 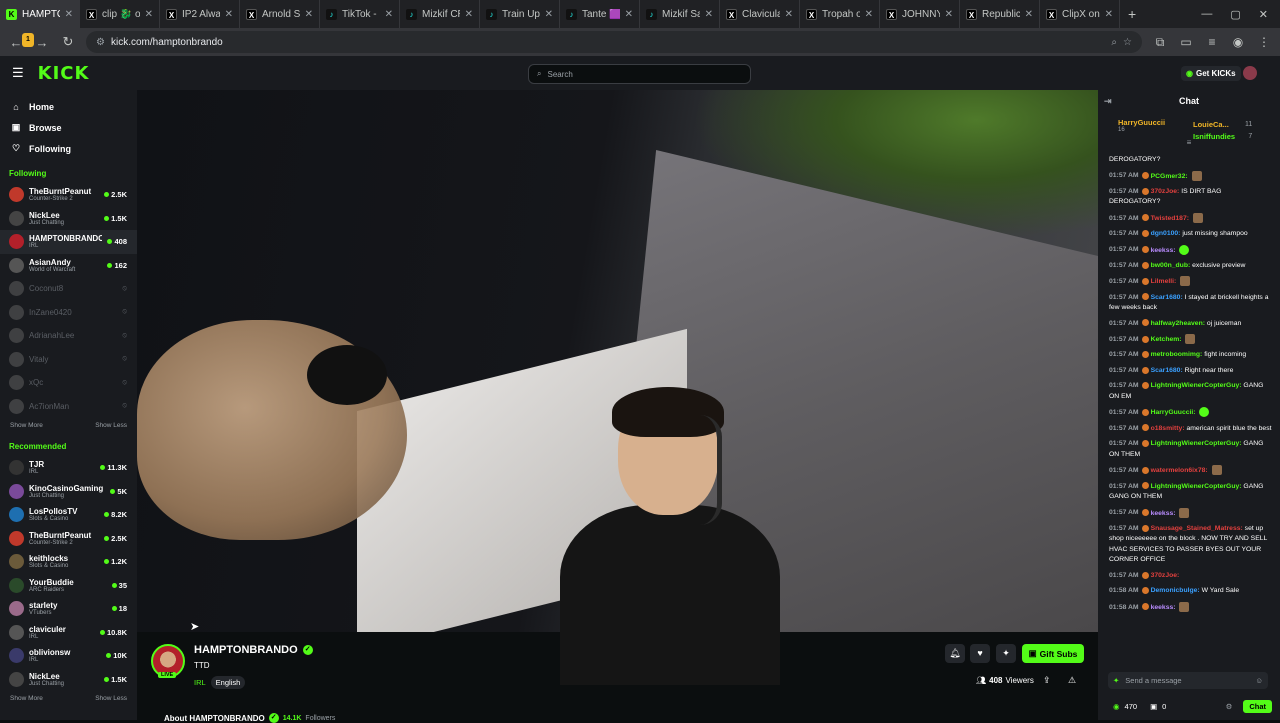 I want to click on new-tab-button: +, so click(x=1132, y=14).